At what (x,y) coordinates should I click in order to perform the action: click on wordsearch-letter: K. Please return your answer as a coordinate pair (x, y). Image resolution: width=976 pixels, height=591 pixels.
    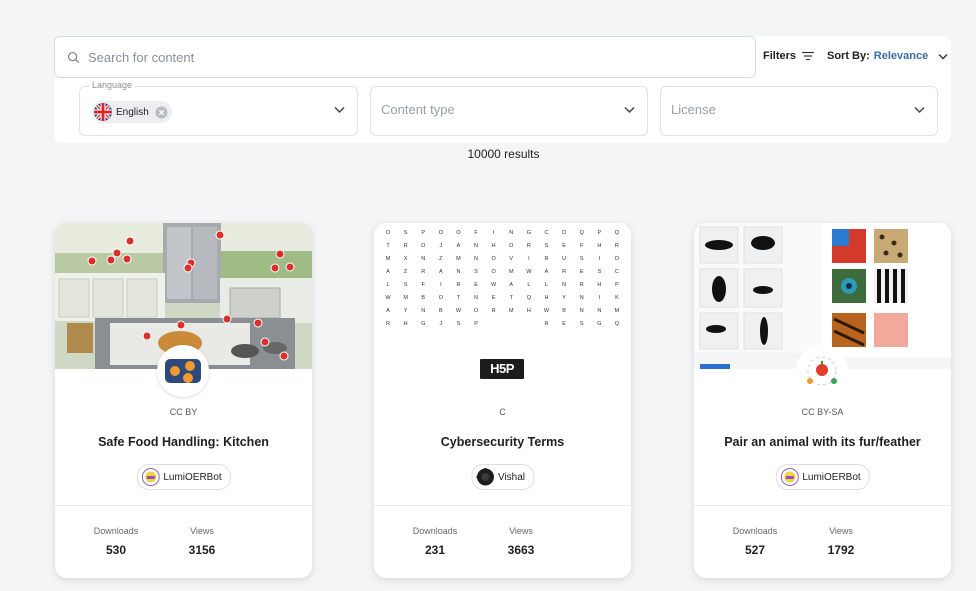
    Looking at the image, I should click on (617, 297).